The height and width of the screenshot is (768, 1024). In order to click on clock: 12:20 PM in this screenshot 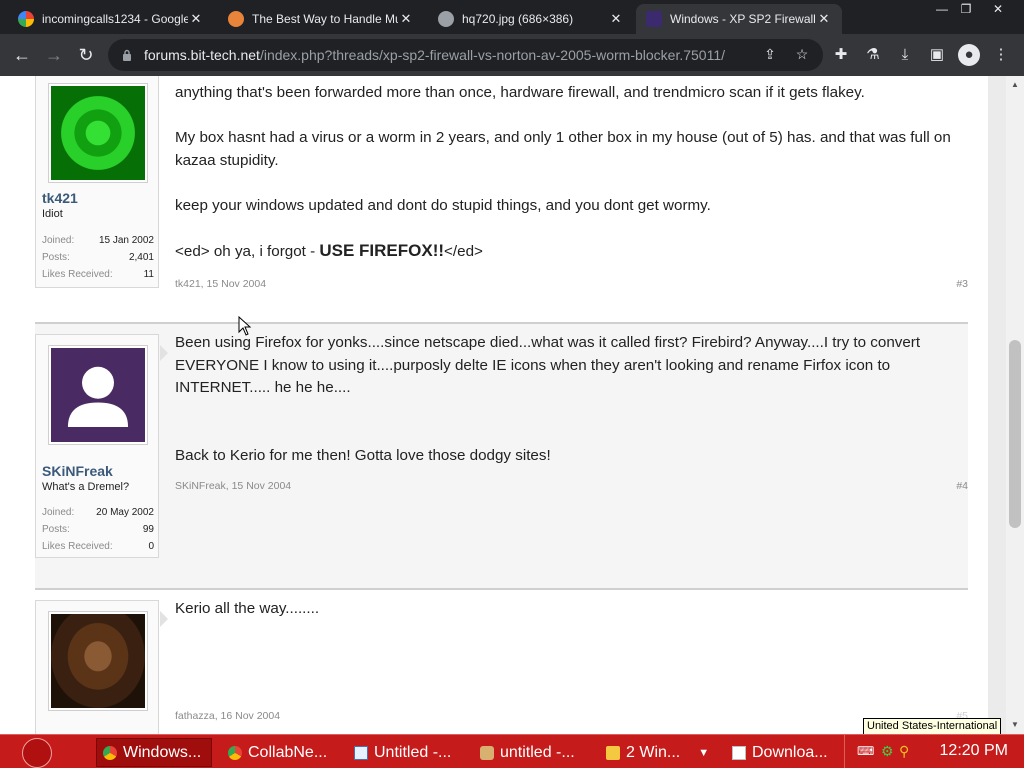, I will do `click(974, 751)`.